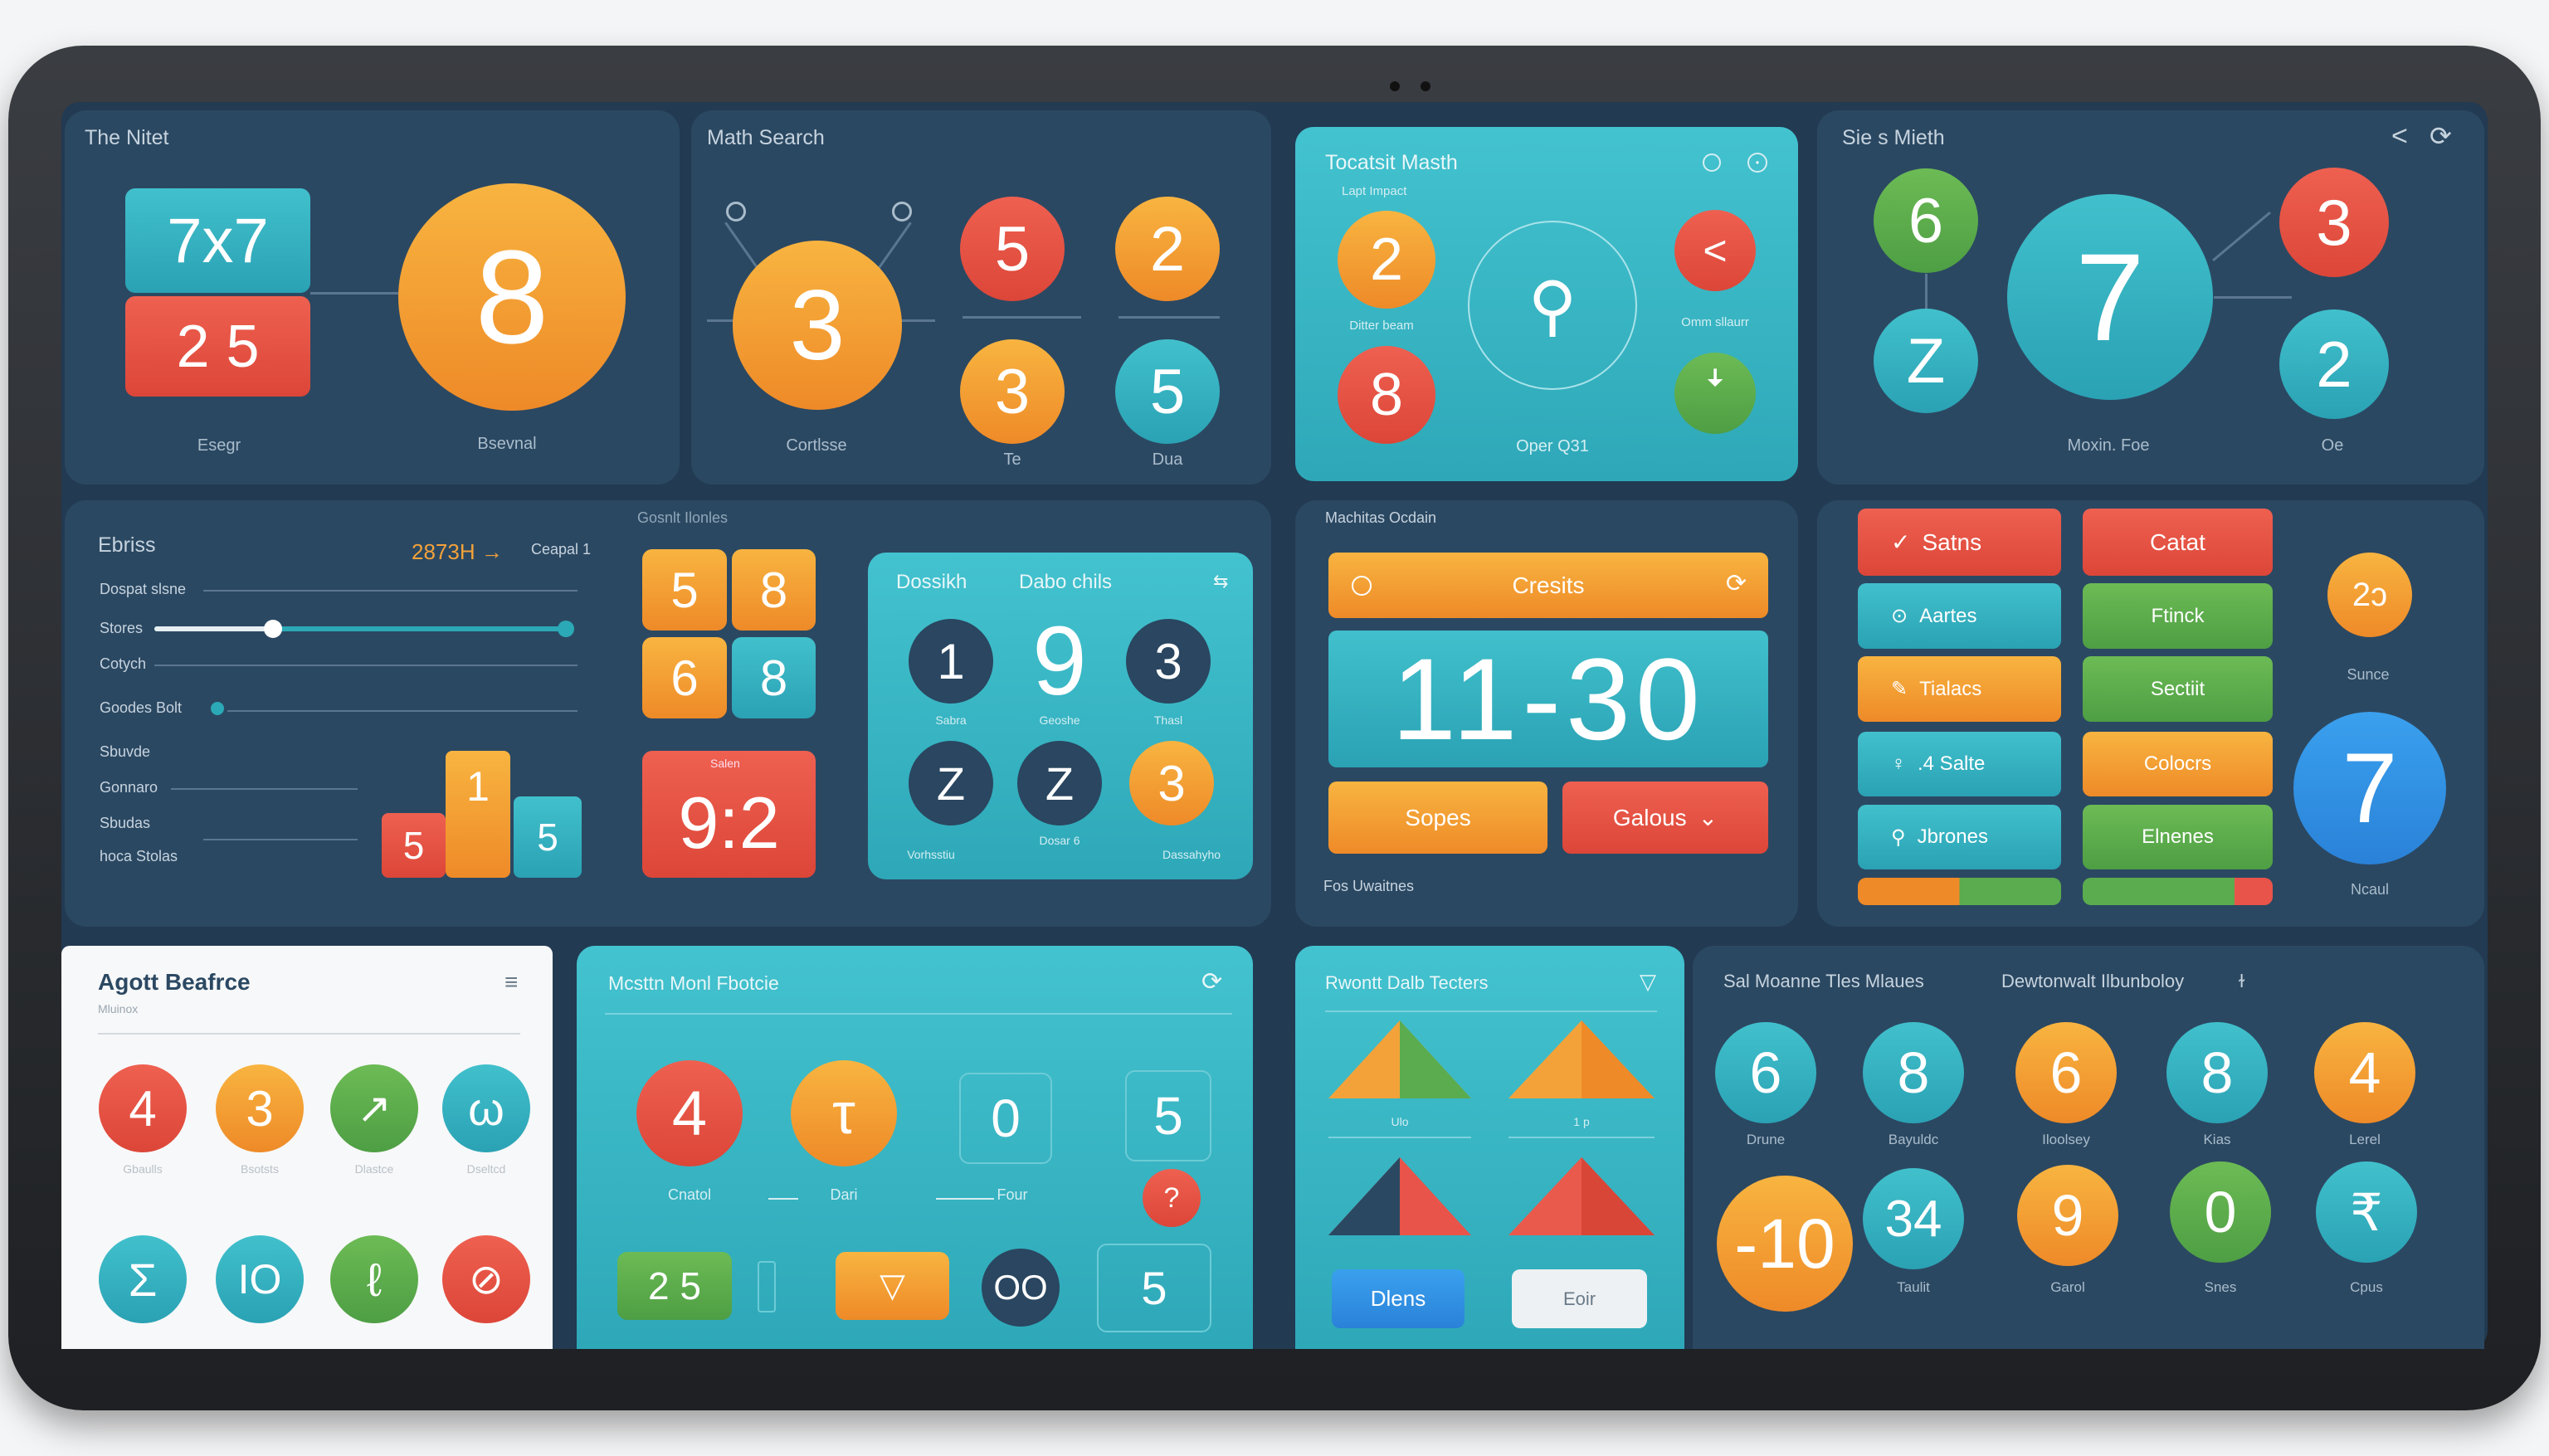  What do you see at coordinates (2067, 1215) in the screenshot?
I see `number-circle: 9` at bounding box center [2067, 1215].